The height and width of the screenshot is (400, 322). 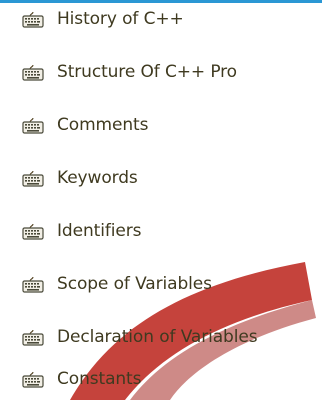 I want to click on menu-item-label: Structure Of C++ Pro, so click(x=147, y=72).